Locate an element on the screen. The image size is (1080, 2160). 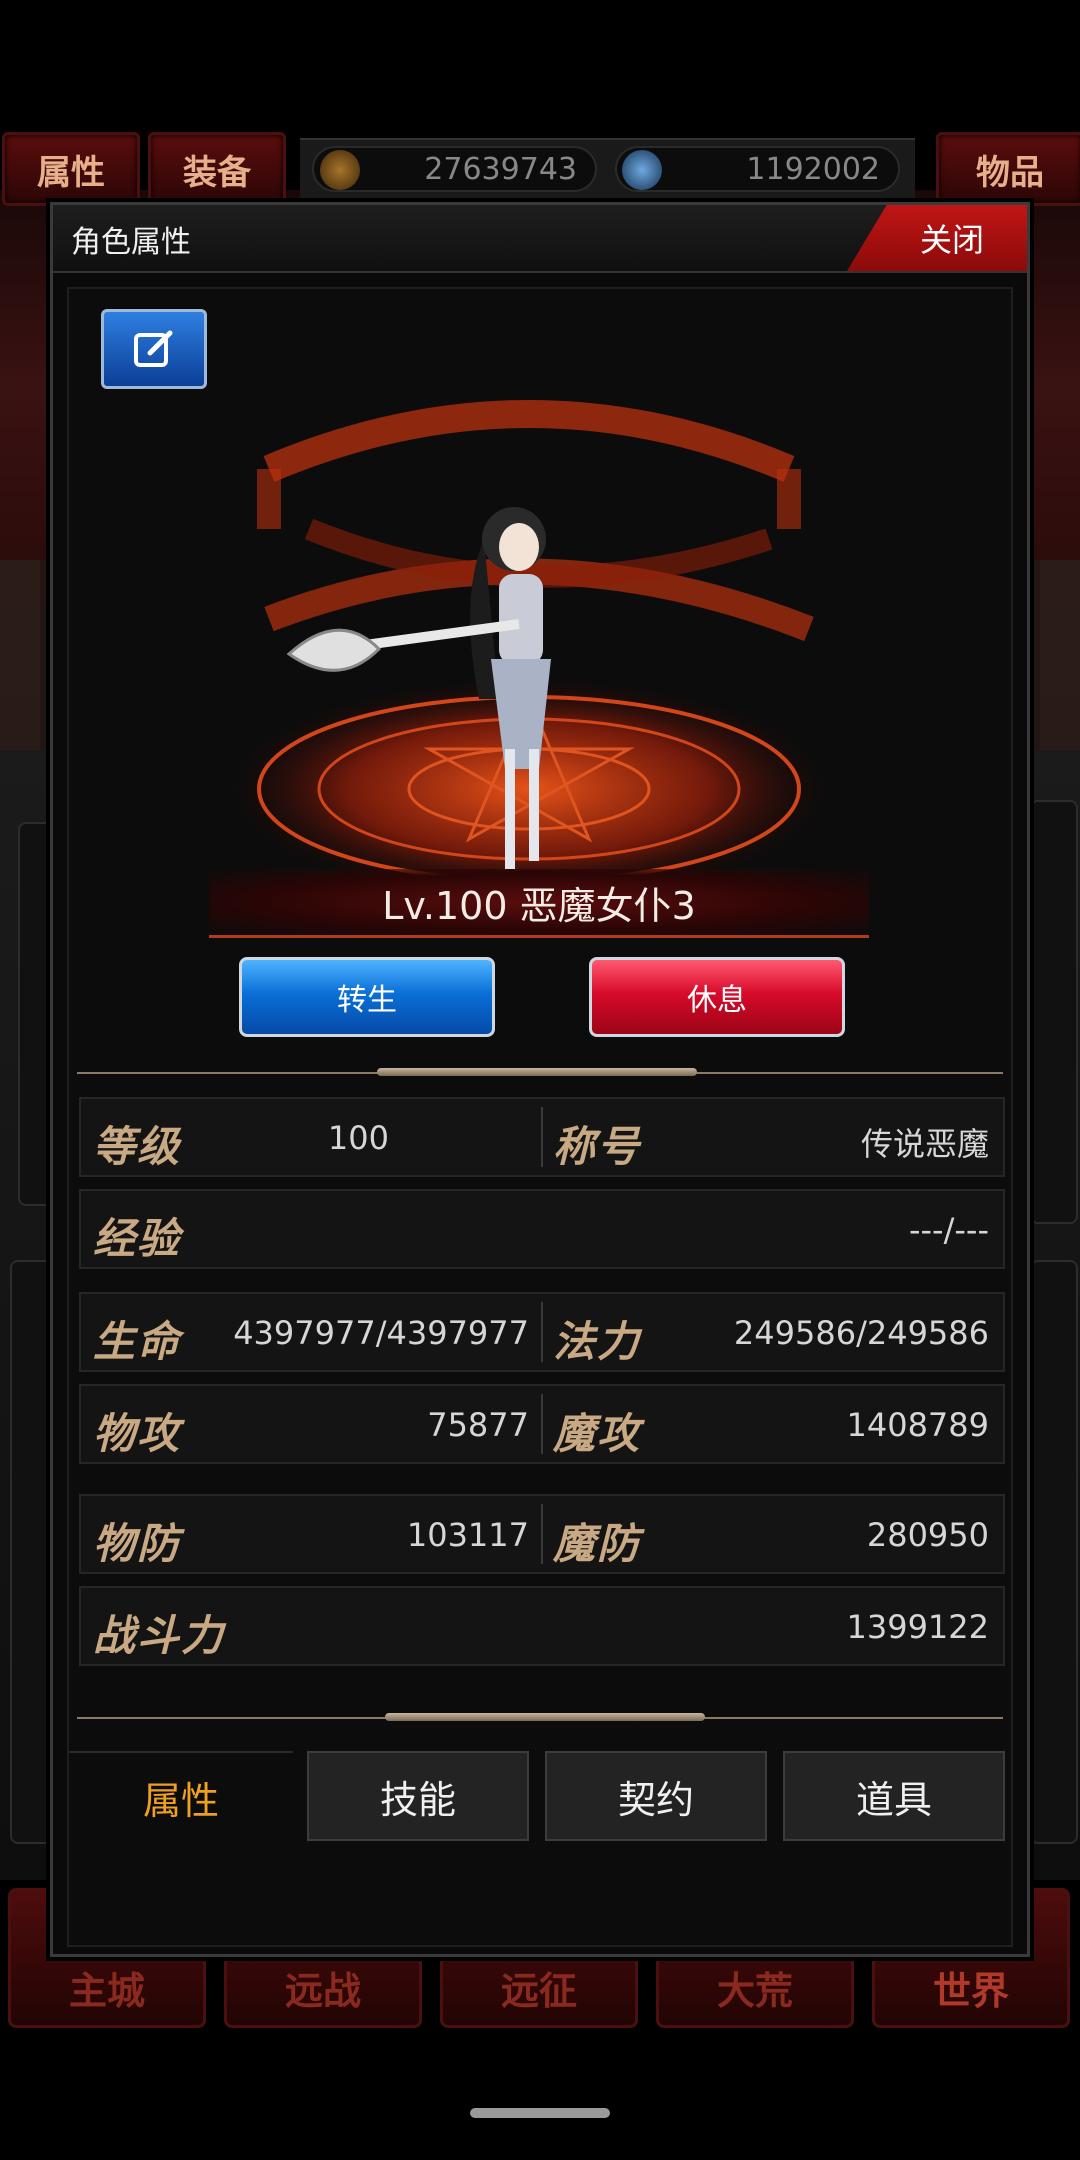
top-equipment-button: 装备 is located at coordinates (217, 169).